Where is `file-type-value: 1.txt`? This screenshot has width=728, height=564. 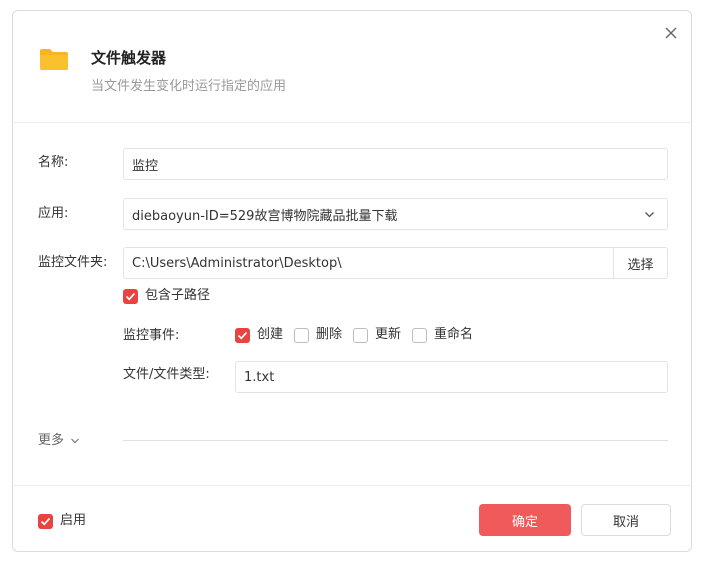
file-type-value: 1.txt is located at coordinates (259, 377).